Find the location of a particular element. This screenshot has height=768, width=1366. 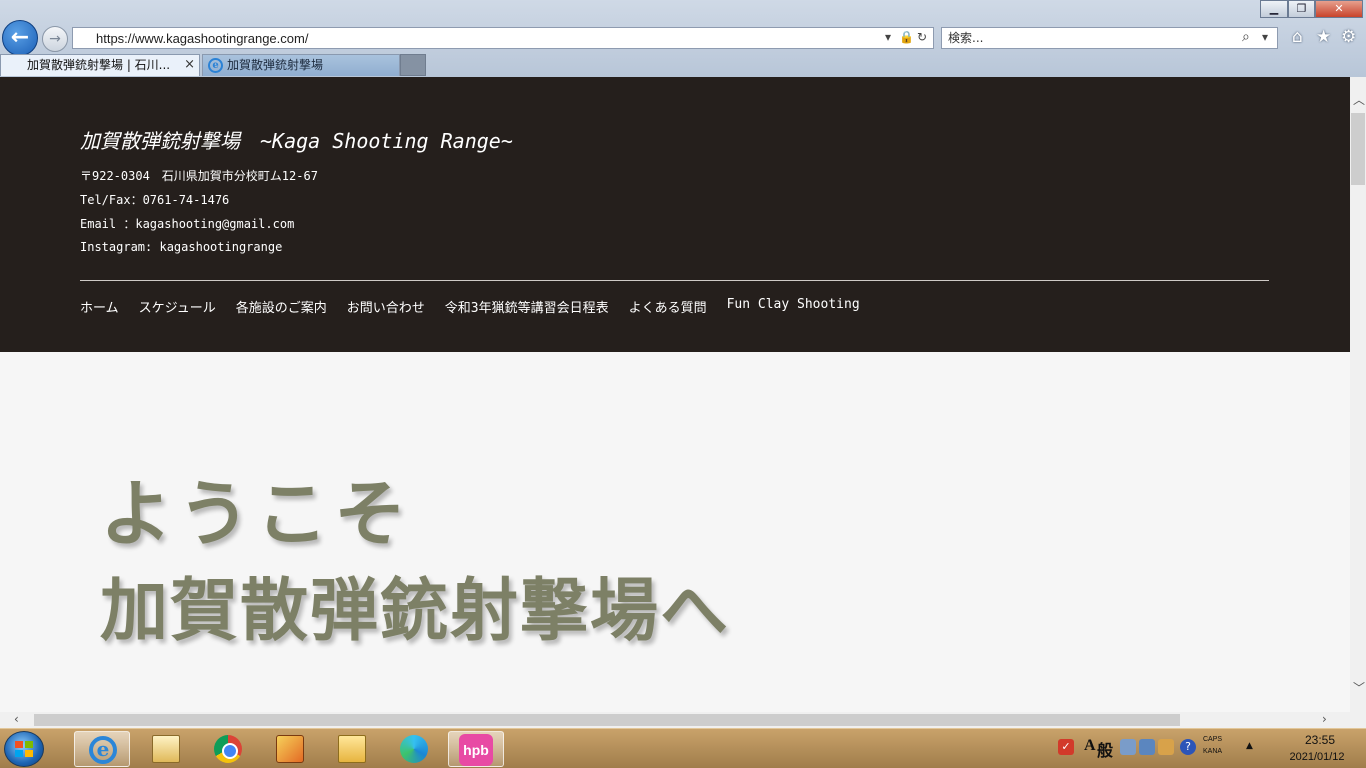

edge-icon is located at coordinates (414, 749).